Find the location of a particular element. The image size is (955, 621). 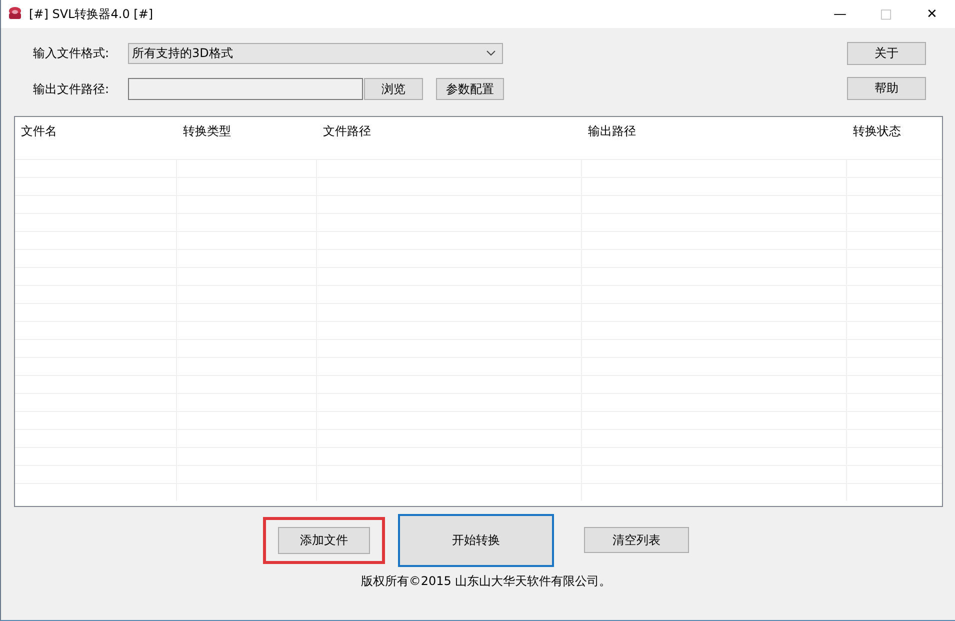

column-header: 输出路径 is located at coordinates (714, 129).